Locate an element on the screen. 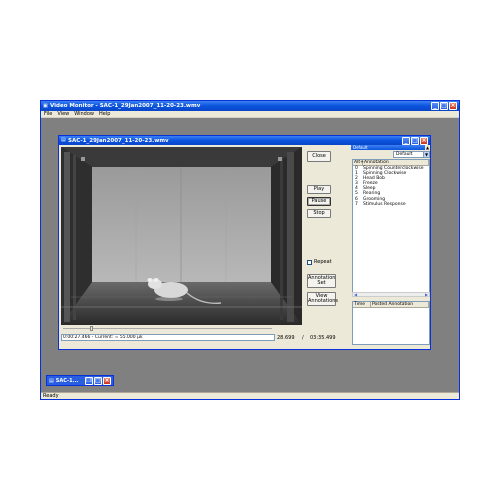 This screenshot has height=500, width=500. video-window-title: SAC-1_29Jan2007_11-20-23.wmv is located at coordinates (118, 140).